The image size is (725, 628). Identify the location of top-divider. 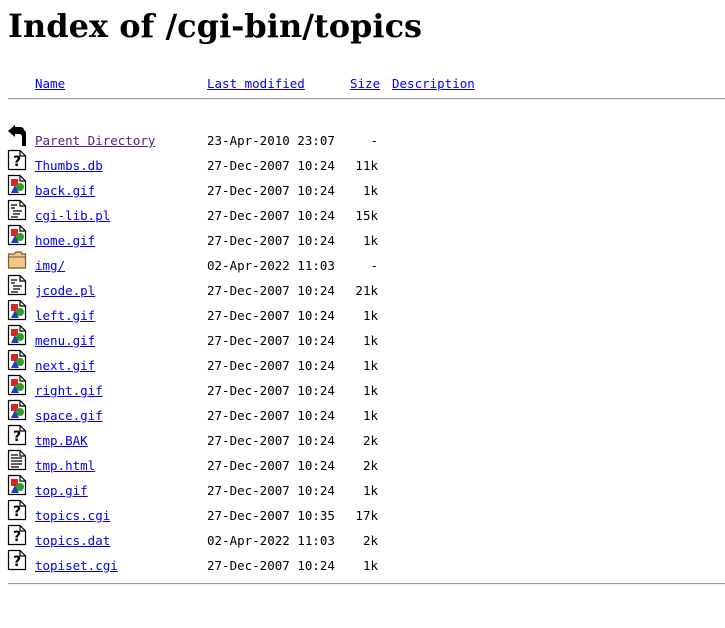
(366, 99).